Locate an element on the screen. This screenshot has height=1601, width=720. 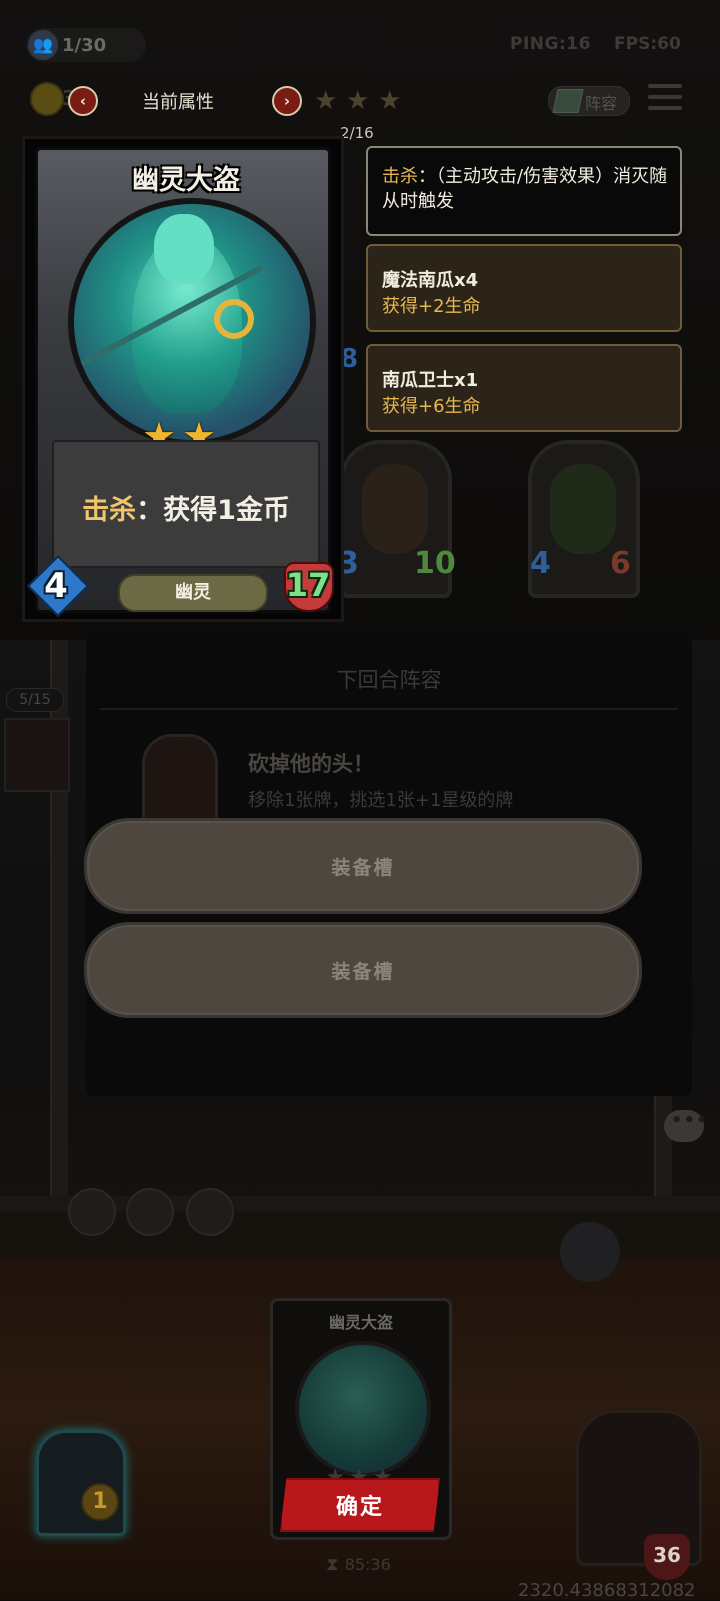
shop-level-badge: 1 is located at coordinates (81, 1483).